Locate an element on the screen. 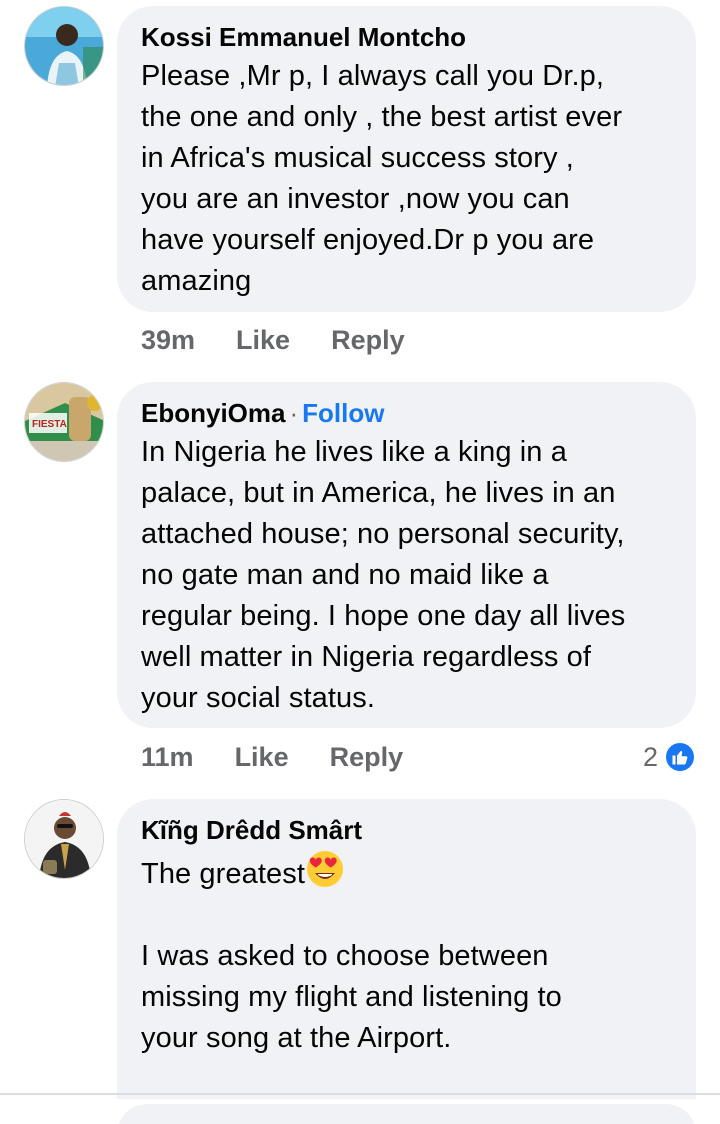 This screenshot has height=1124, width=720. comment-text: The greatest is located at coordinates (223, 874).